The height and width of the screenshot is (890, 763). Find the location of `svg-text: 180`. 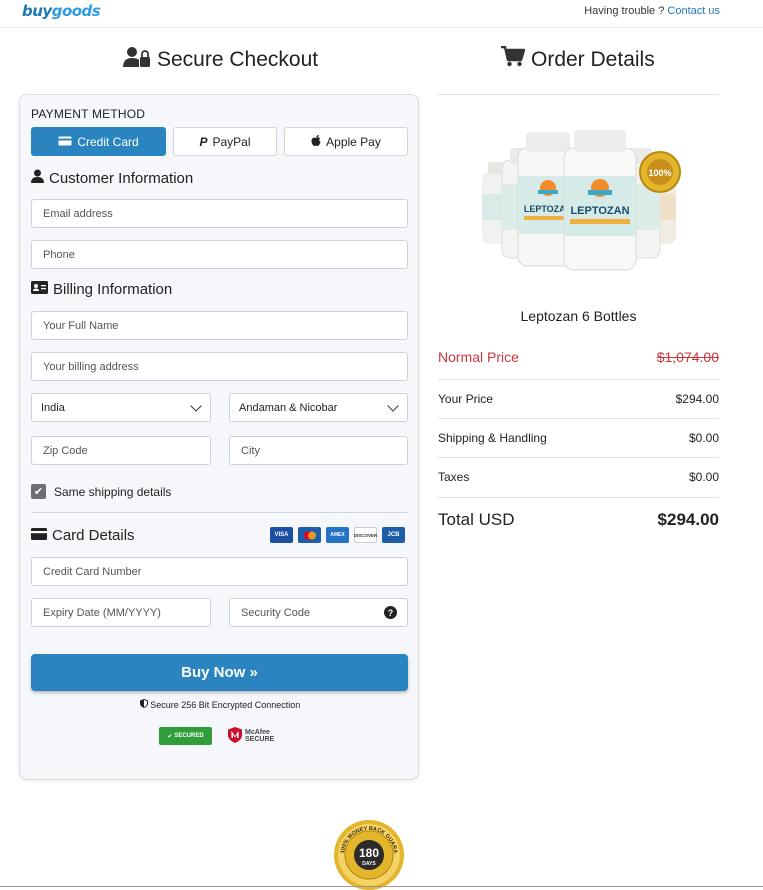

svg-text: 180 is located at coordinates (369, 853).